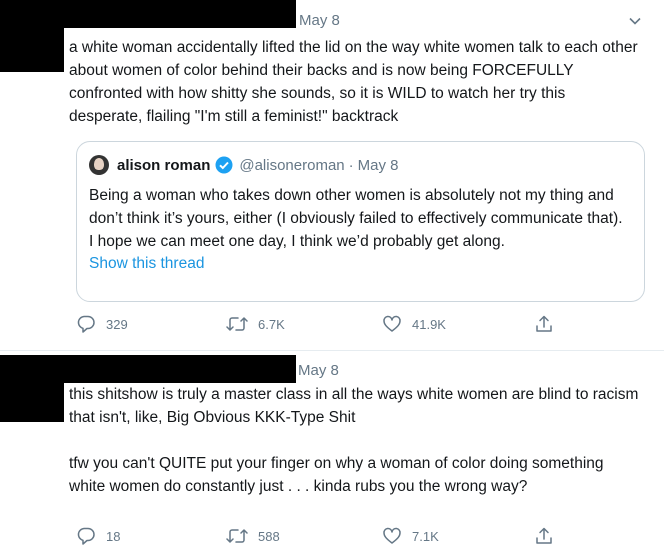 This screenshot has height=556, width=664. I want to click on quoted-tweet-header: alison roman @alisoneroman · May 8, so click(244, 165).